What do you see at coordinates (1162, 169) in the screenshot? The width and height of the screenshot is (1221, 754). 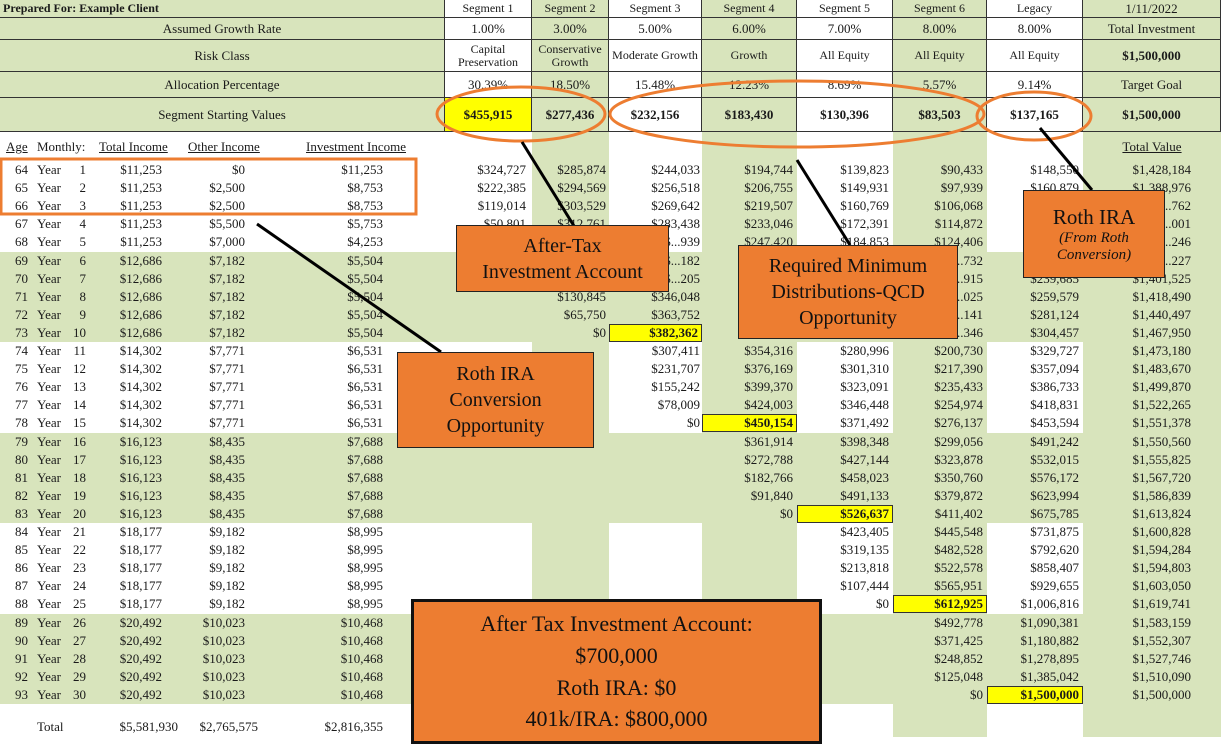 I see `cell-value: $1,428,184` at bounding box center [1162, 169].